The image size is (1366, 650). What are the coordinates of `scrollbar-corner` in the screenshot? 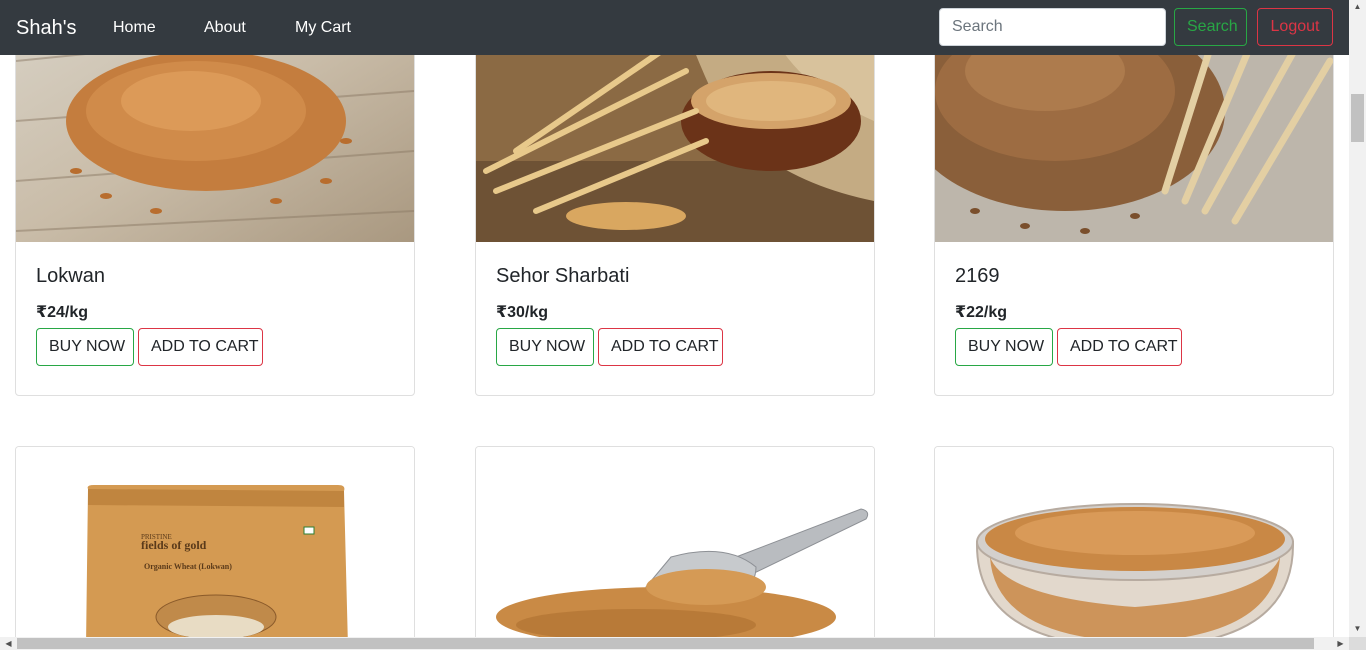 It's located at (1357, 643).